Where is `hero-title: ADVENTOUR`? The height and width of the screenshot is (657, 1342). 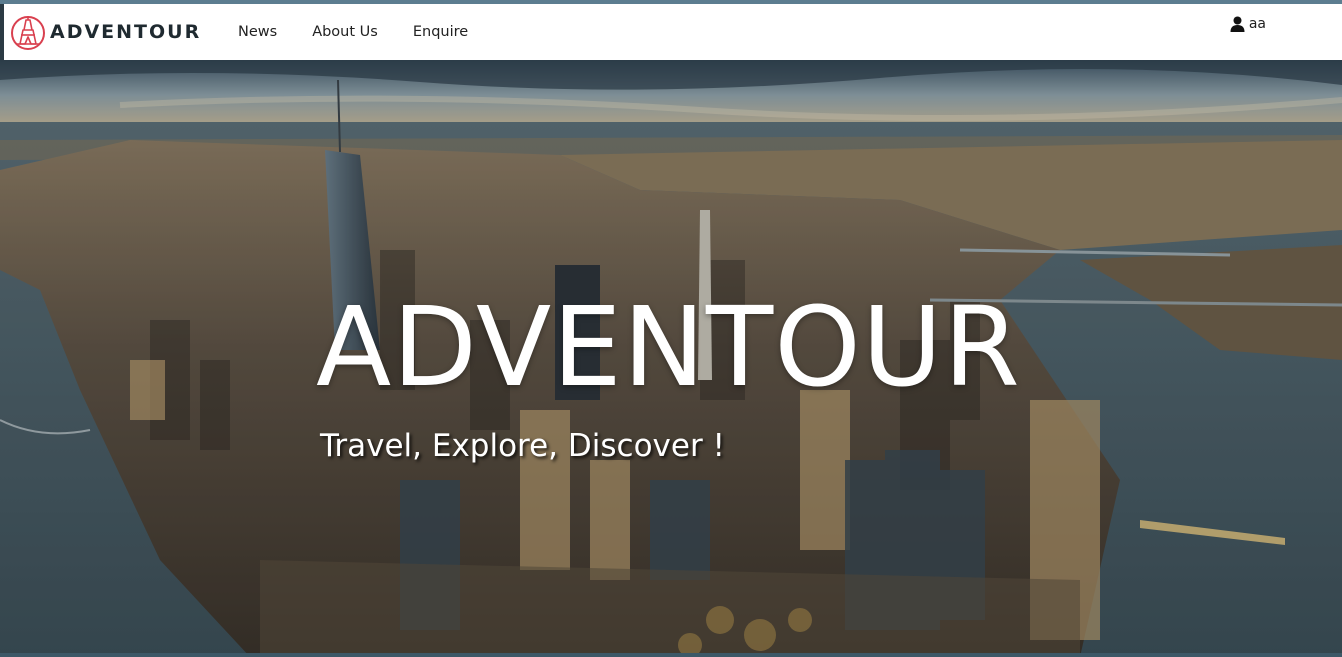
hero-title: ADVENTOUR is located at coordinates (668, 347).